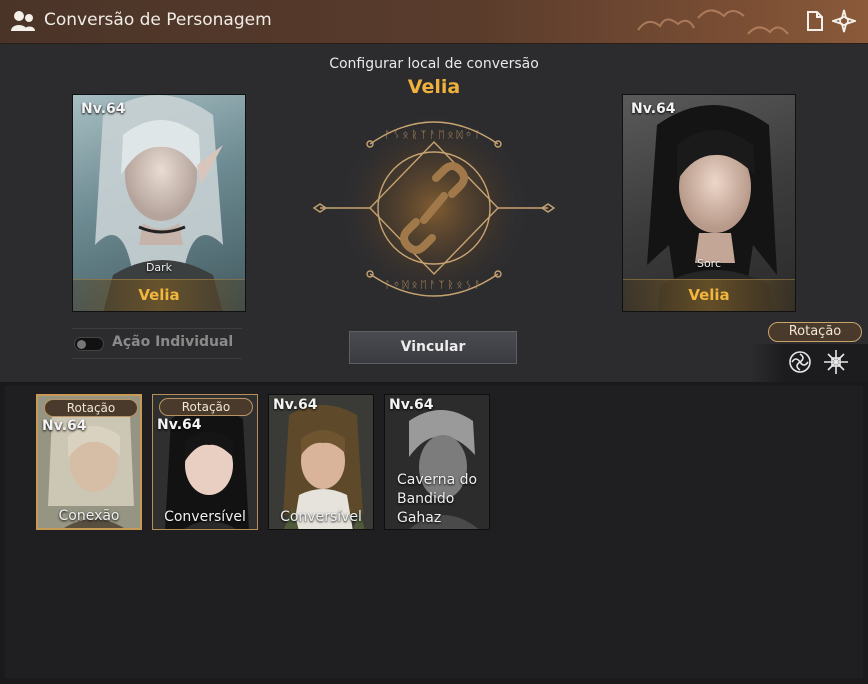  Describe the element at coordinates (434, 64) in the screenshot. I see `config-location-label: Configurar local de conversão` at that location.